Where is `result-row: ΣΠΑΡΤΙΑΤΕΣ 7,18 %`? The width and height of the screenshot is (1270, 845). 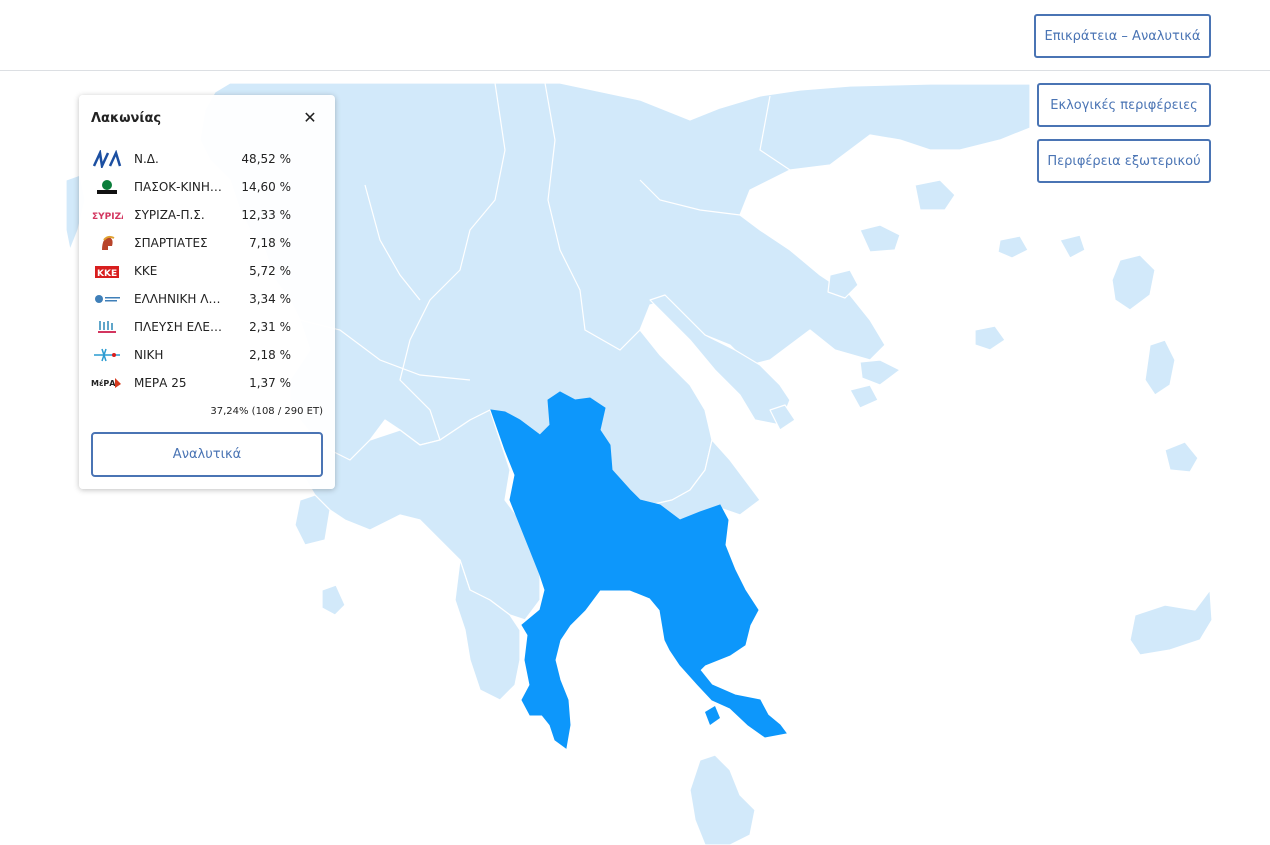
result-row: ΣΠΑΡΤΙΑΤΕΣ 7,18 % is located at coordinates (207, 243).